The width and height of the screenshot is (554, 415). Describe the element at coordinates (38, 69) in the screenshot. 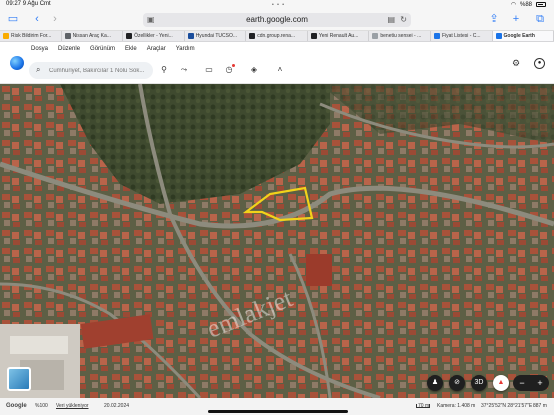

I see `search-icon: ⌕` at that location.